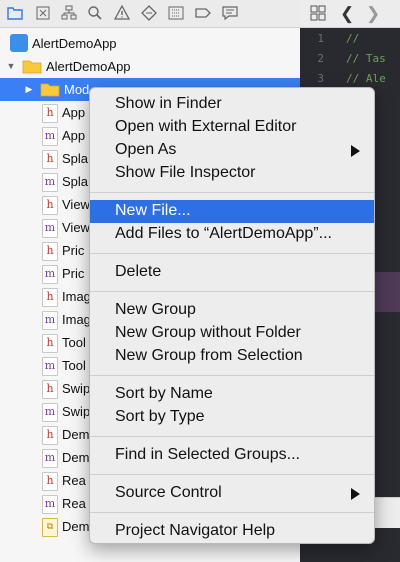 This screenshot has height=562, width=400. Describe the element at coordinates (29, 89) in the screenshot. I see `disclosure-collapsed-icon: ▶` at that location.